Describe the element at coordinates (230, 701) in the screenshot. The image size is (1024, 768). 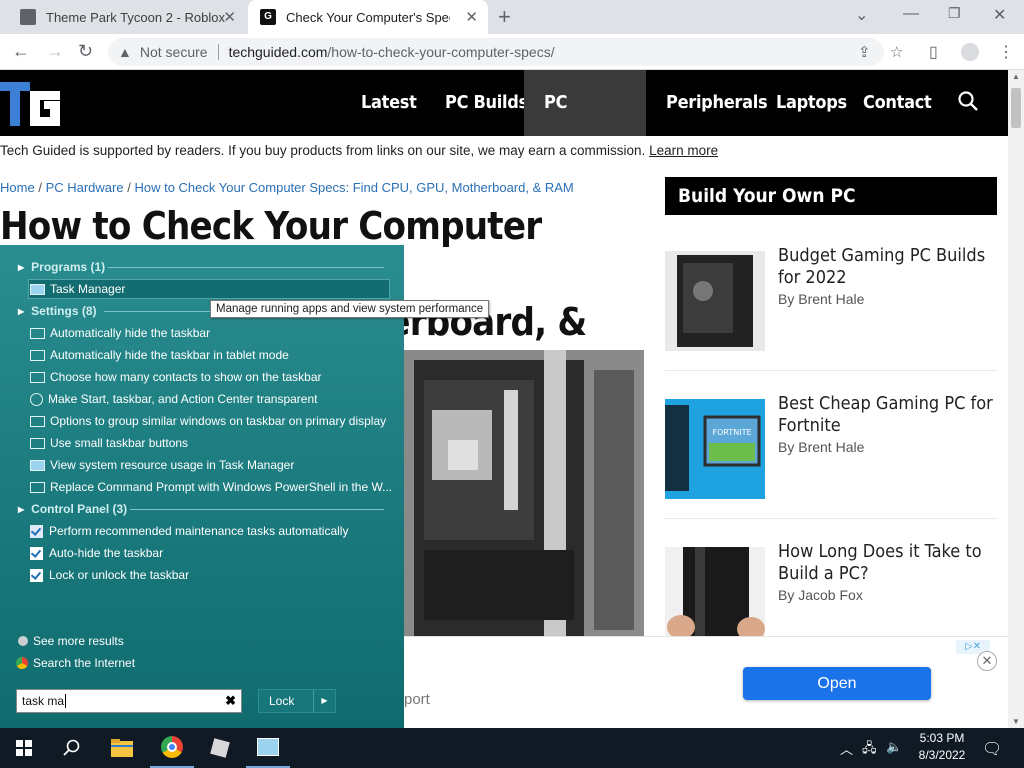
I see `clear-search-icon: ✖` at that location.